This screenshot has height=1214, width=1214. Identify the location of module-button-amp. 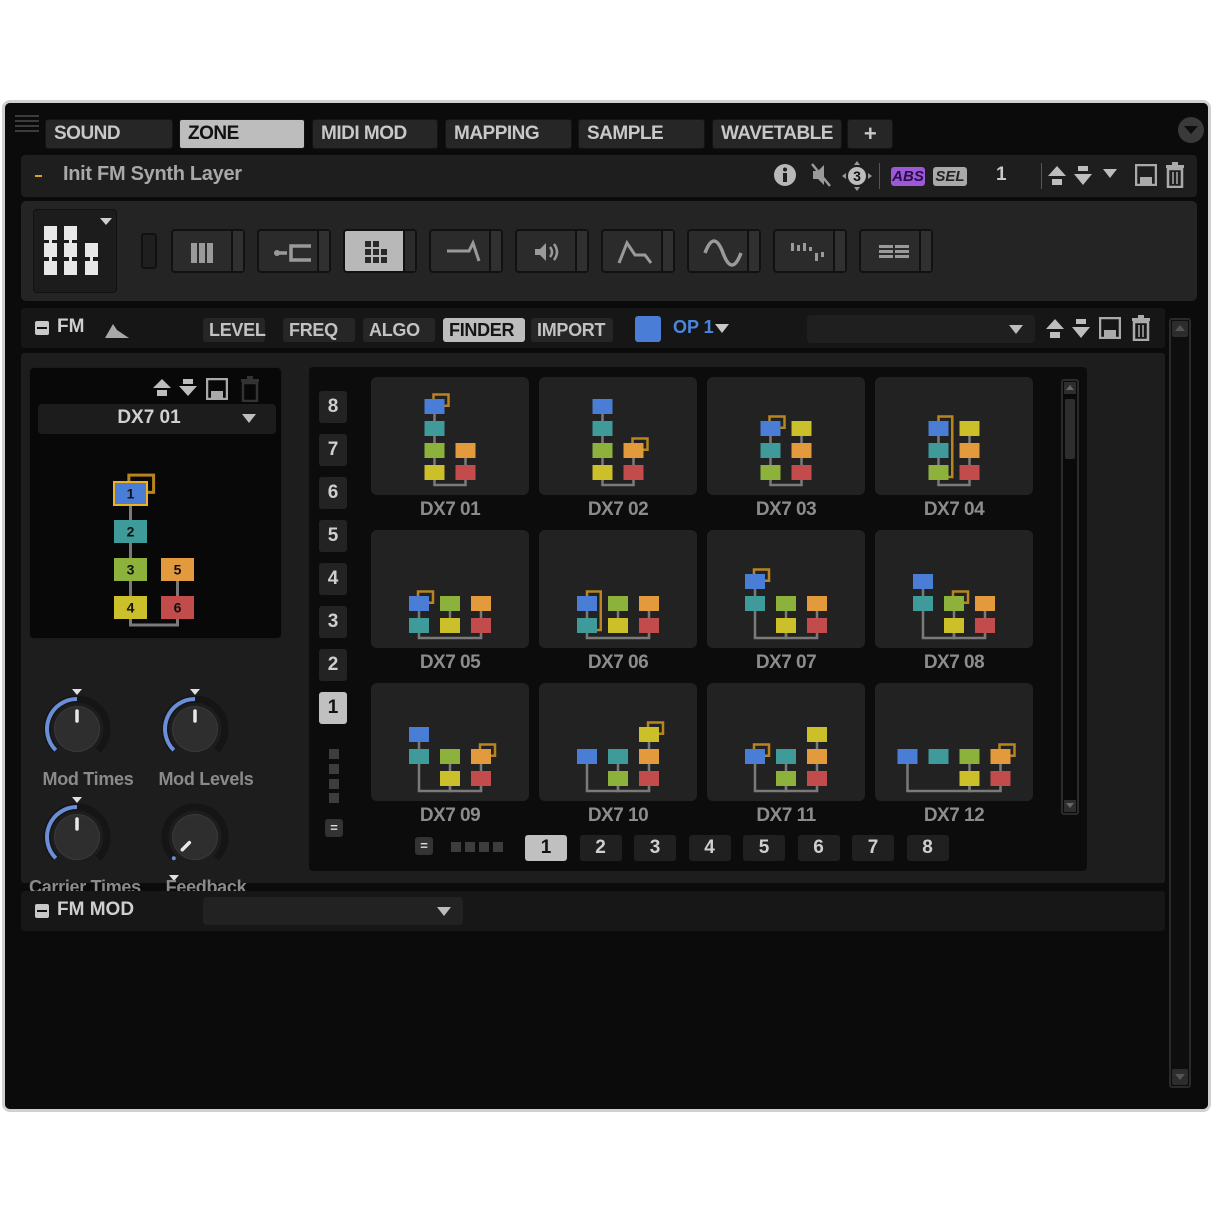
(552, 251).